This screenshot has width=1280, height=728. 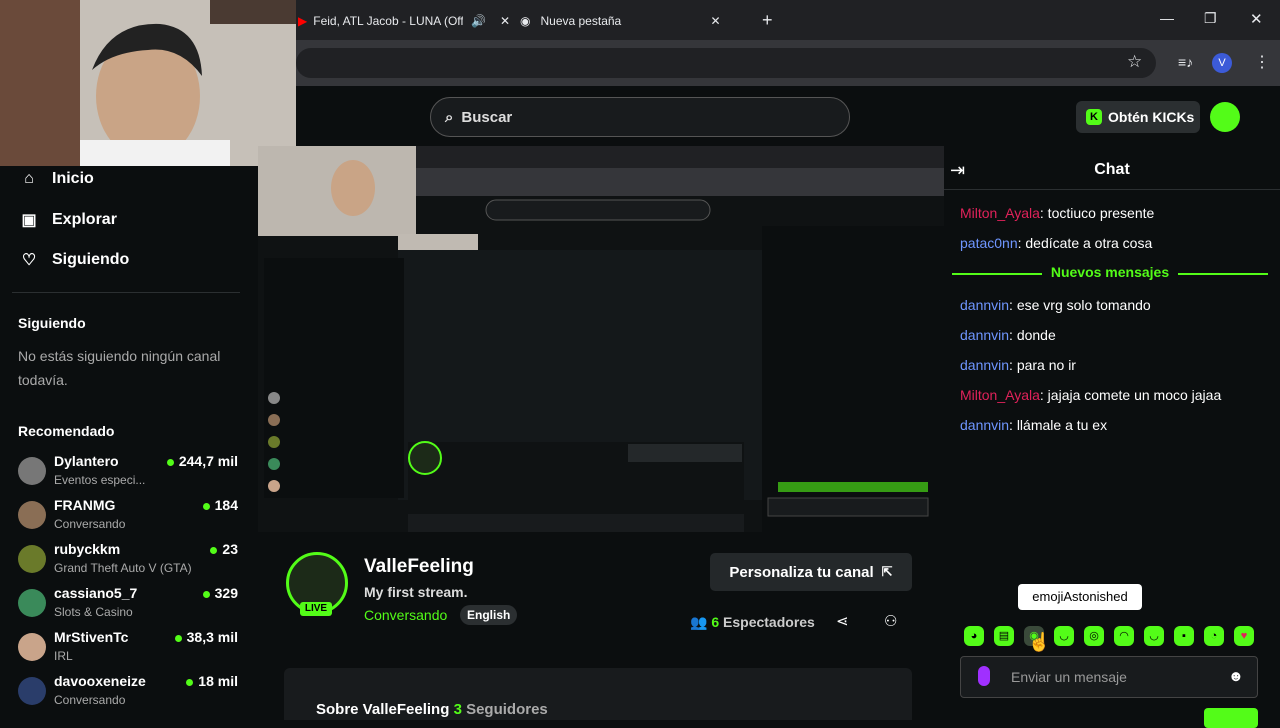 What do you see at coordinates (1262, 62) in the screenshot?
I see `menu-icon: ⋮` at bounding box center [1262, 62].